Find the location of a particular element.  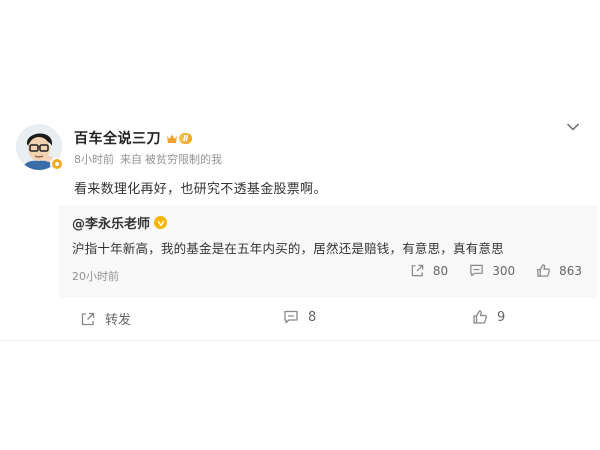

post-source: 被贫穷限制的我 is located at coordinates (183, 159).